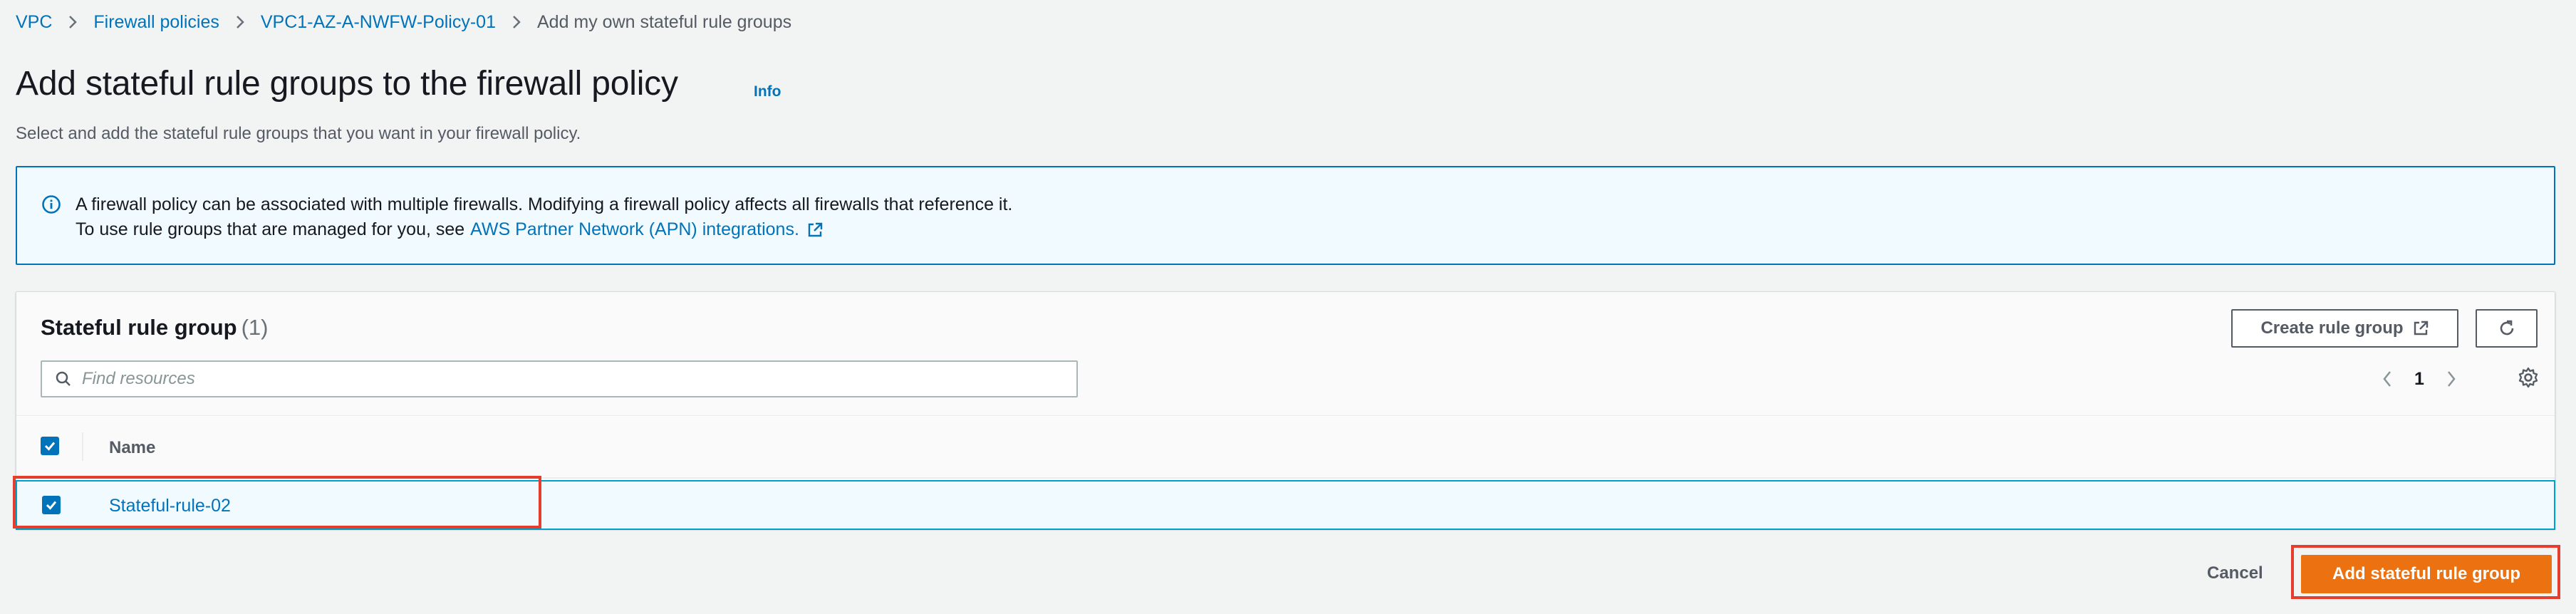 The height and width of the screenshot is (614, 2576). What do you see at coordinates (2528, 377) in the screenshot?
I see `gear-icon` at bounding box center [2528, 377].